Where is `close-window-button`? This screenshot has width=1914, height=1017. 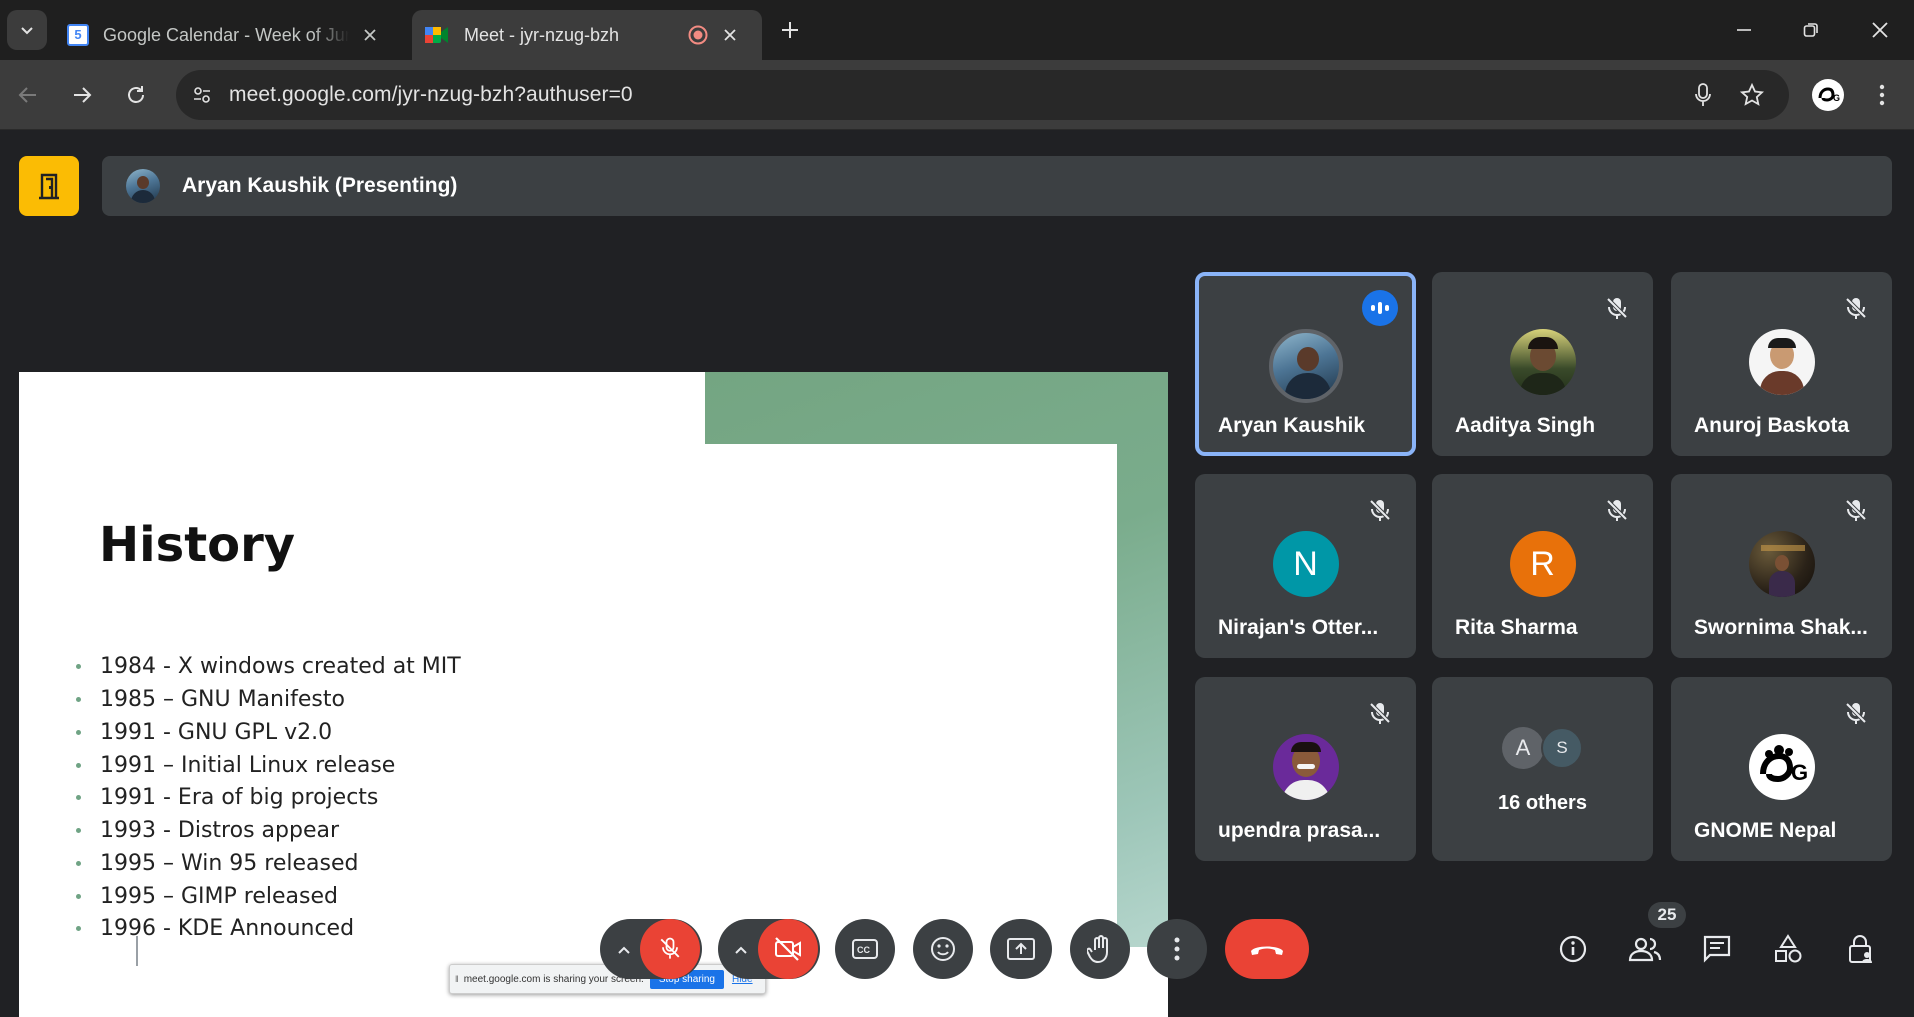 close-window-button is located at coordinates (1880, 30).